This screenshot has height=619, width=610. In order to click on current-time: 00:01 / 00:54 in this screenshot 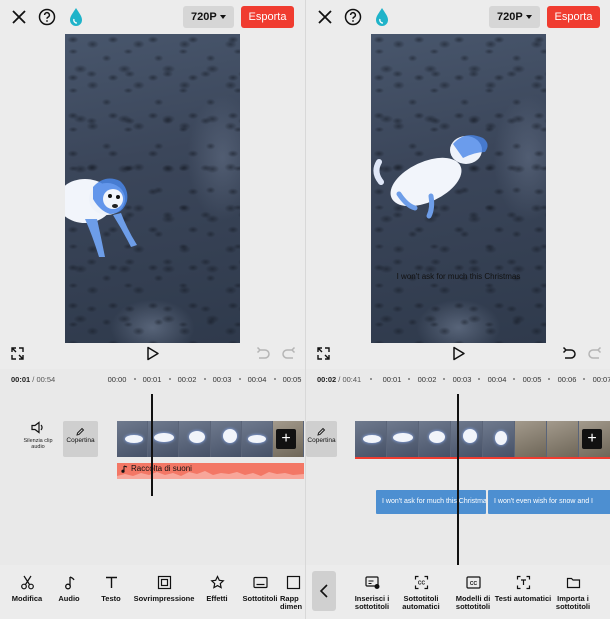, I will do `click(33, 379)`.